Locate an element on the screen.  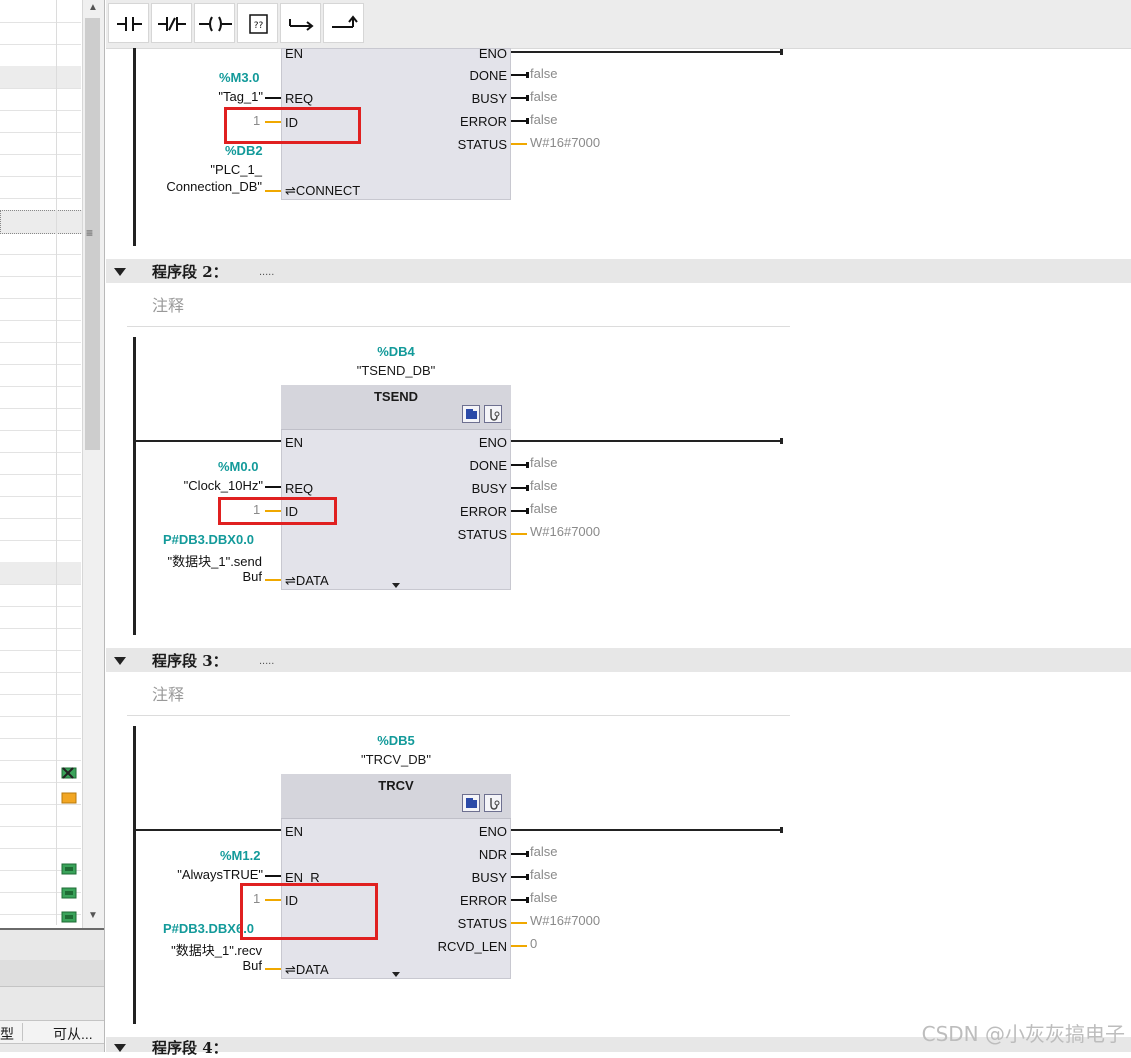
coil-button is located at coordinates (214, 23).